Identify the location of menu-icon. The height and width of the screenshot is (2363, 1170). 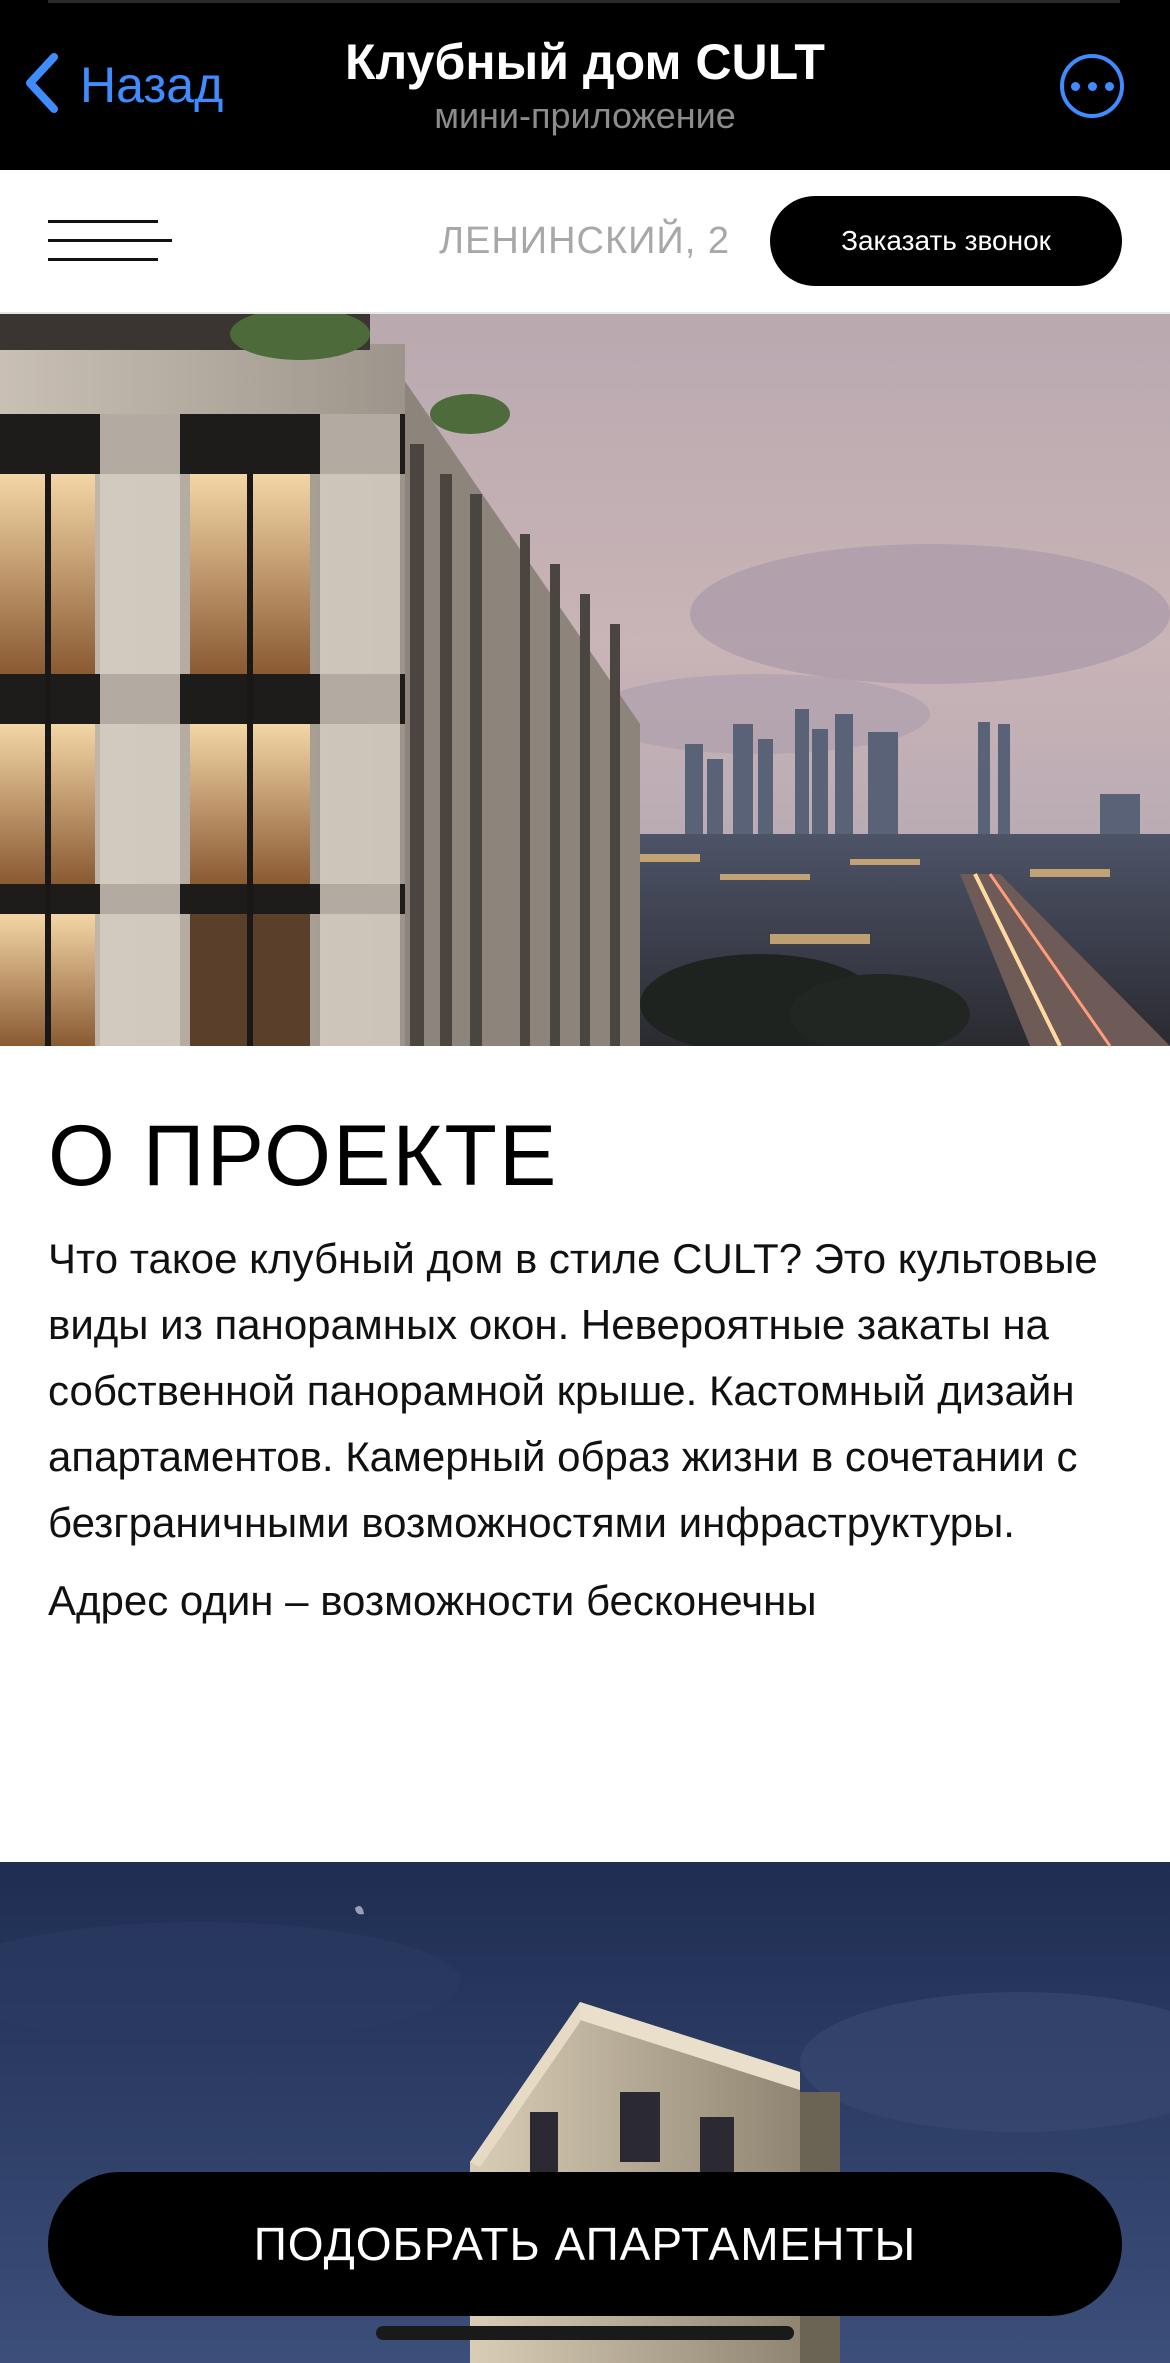
(110, 242).